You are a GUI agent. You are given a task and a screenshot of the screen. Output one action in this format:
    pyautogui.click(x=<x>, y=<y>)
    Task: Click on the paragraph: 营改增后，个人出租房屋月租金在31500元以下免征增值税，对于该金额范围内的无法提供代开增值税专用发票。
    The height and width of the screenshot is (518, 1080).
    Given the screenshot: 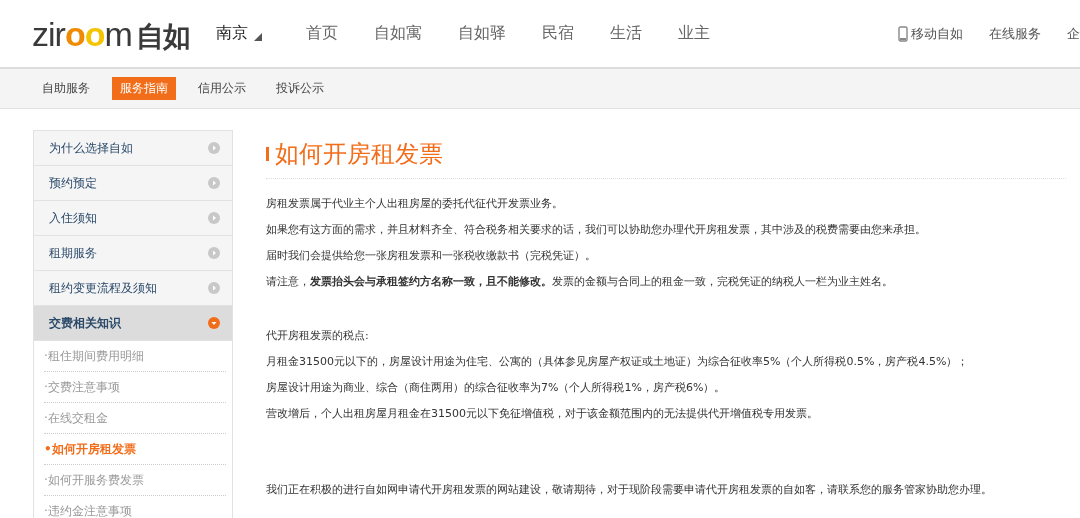 What is the action you would take?
    pyautogui.click(x=542, y=414)
    